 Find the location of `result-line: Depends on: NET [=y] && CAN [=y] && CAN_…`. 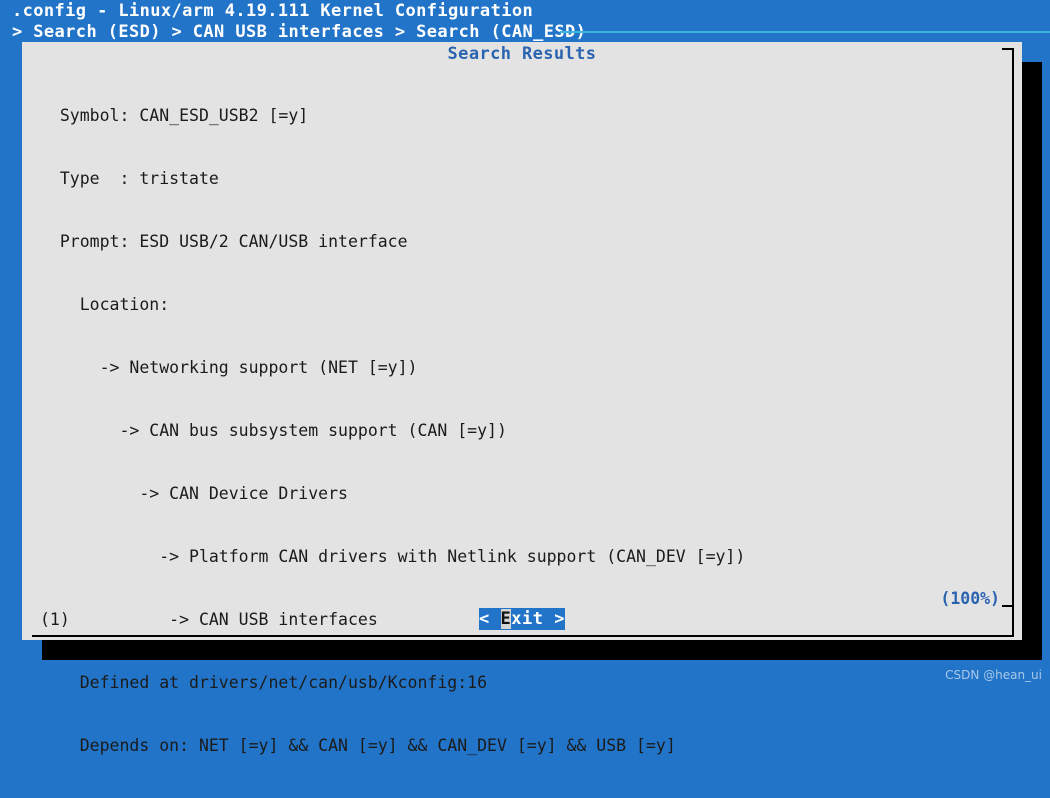

result-line: Depends on: NET [=y] && CAN [=y] && CAN_… is located at coordinates (358, 745).